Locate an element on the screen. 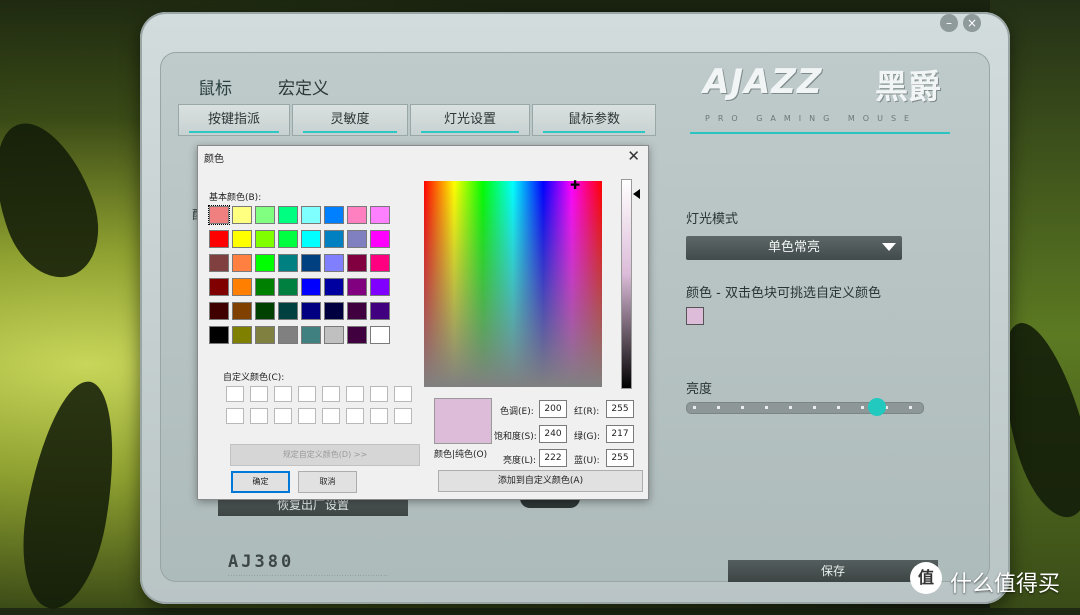  tab-label: 鼠标参数 is located at coordinates (593, 119).